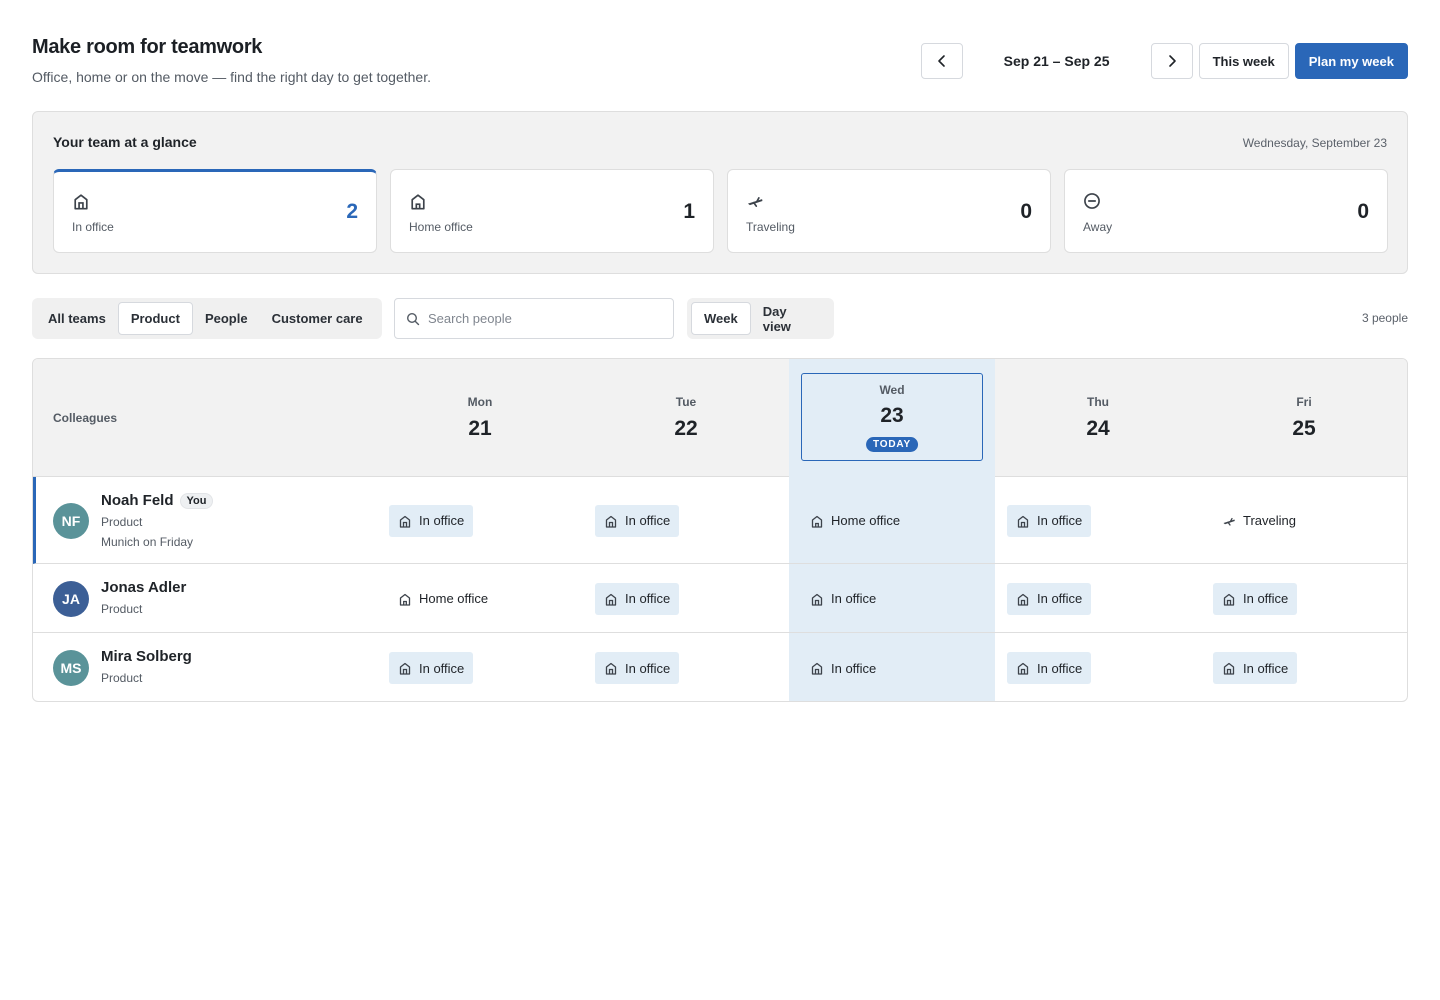 This screenshot has width=1440, height=1000. I want to click on minus-circle-icon, so click(1092, 201).